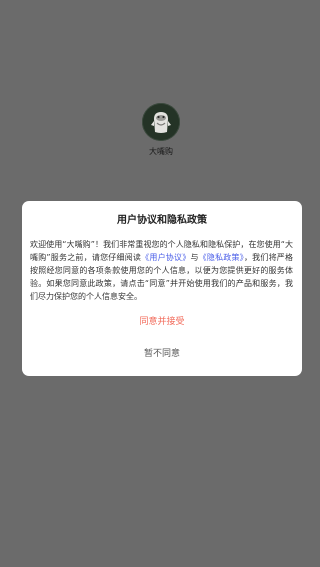 The height and width of the screenshot is (567, 320). Describe the element at coordinates (161, 151) in the screenshot. I see `app-name-label: 大嘴购` at that location.